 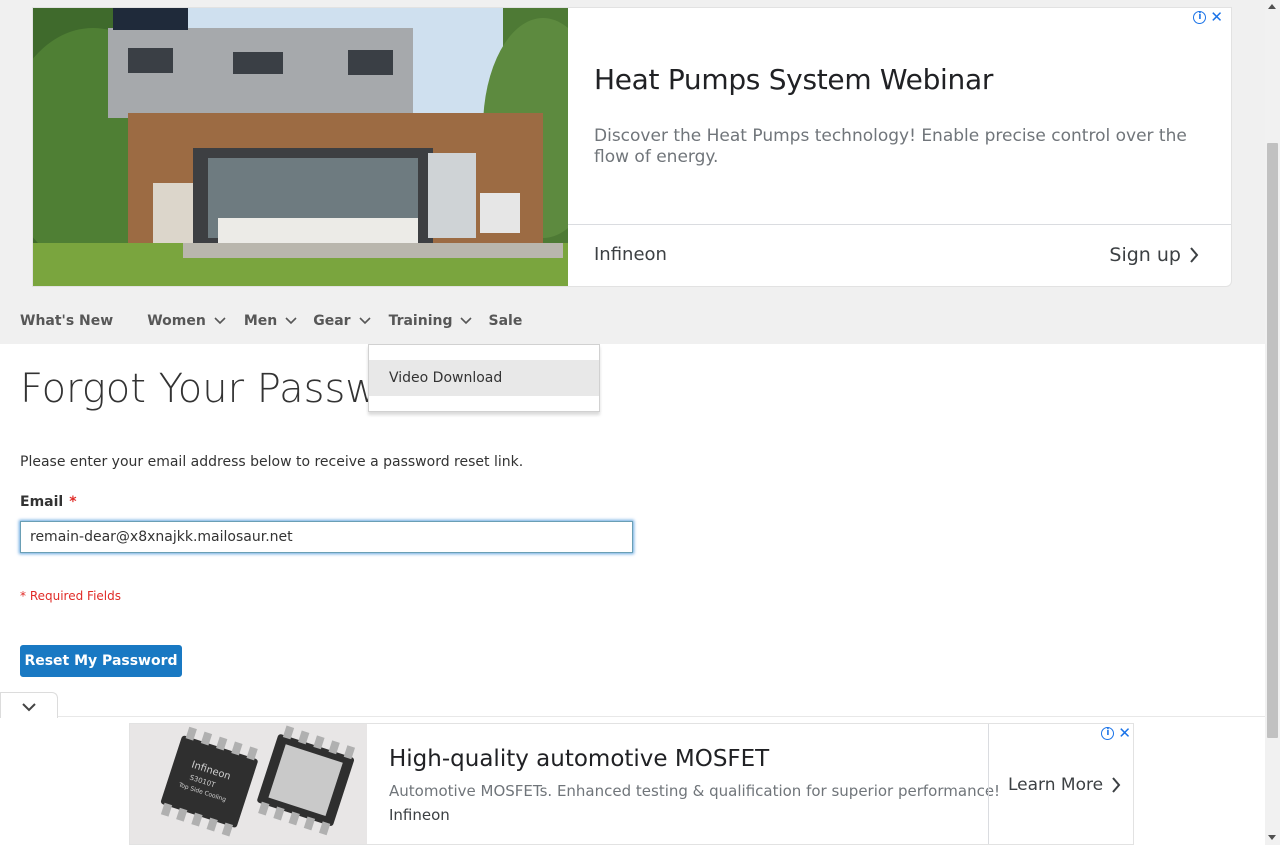 What do you see at coordinates (70, 596) in the screenshot?
I see `required-fields-note: * Required Fields` at bounding box center [70, 596].